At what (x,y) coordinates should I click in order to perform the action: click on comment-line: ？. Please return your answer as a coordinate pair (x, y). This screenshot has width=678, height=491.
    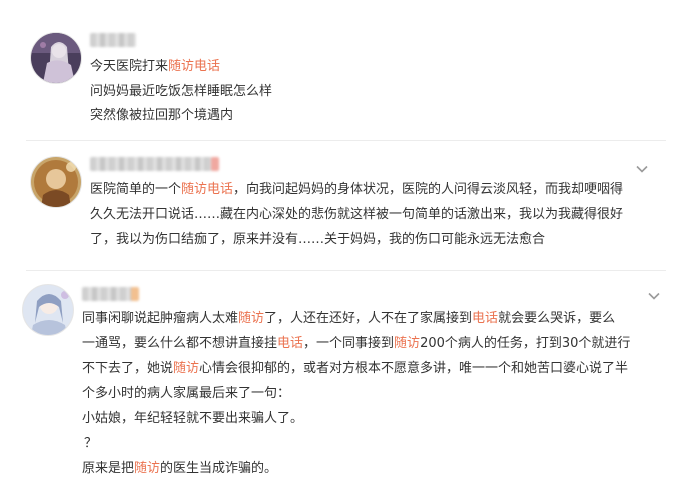
    Looking at the image, I should click on (91, 443).